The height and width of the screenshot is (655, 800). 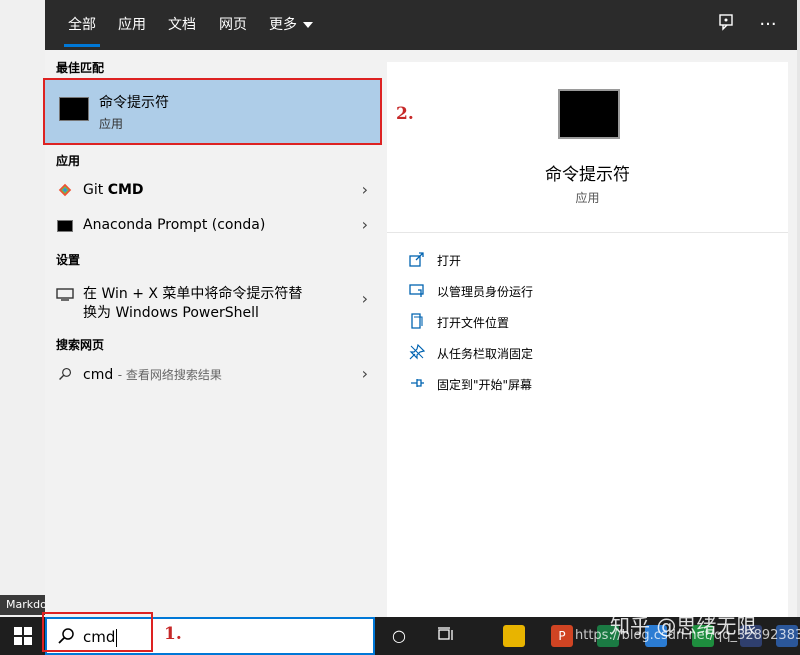 What do you see at coordinates (171, 313) in the screenshot?
I see `setting-item-line2: 换为 Windows PowerShell` at bounding box center [171, 313].